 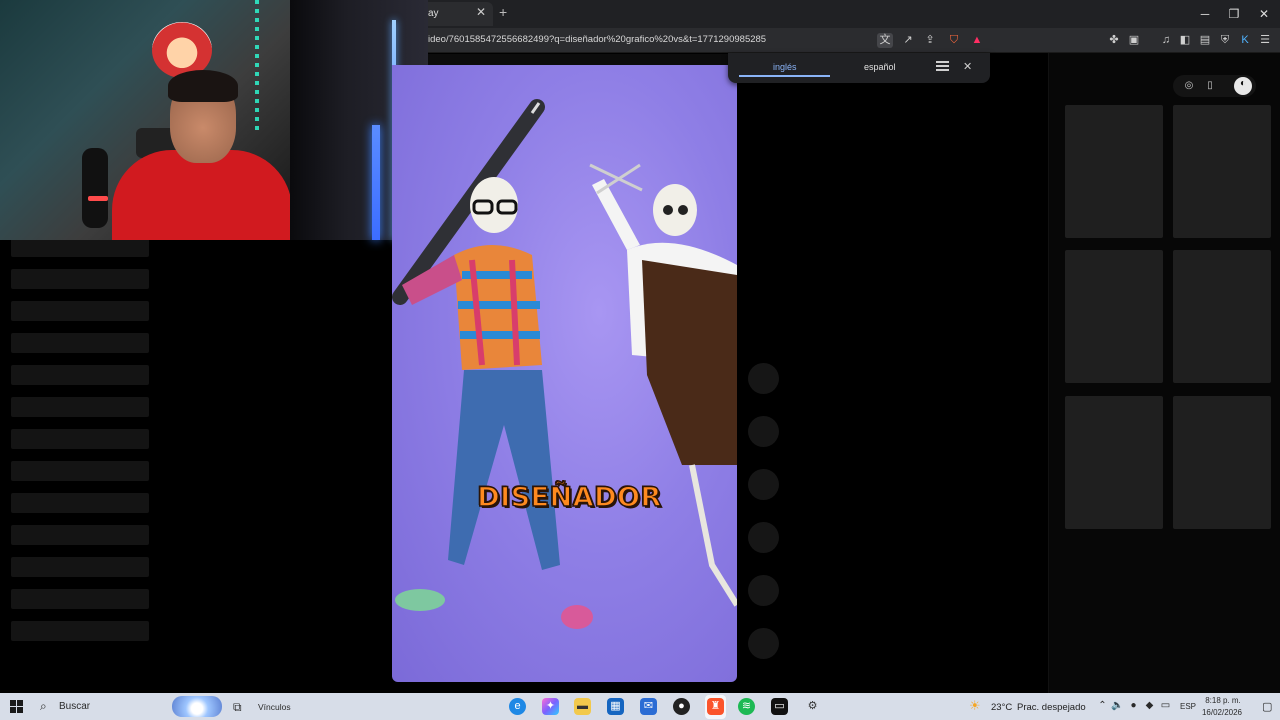 I want to click on app-tray-icon: ◆, so click(x=1149, y=705).